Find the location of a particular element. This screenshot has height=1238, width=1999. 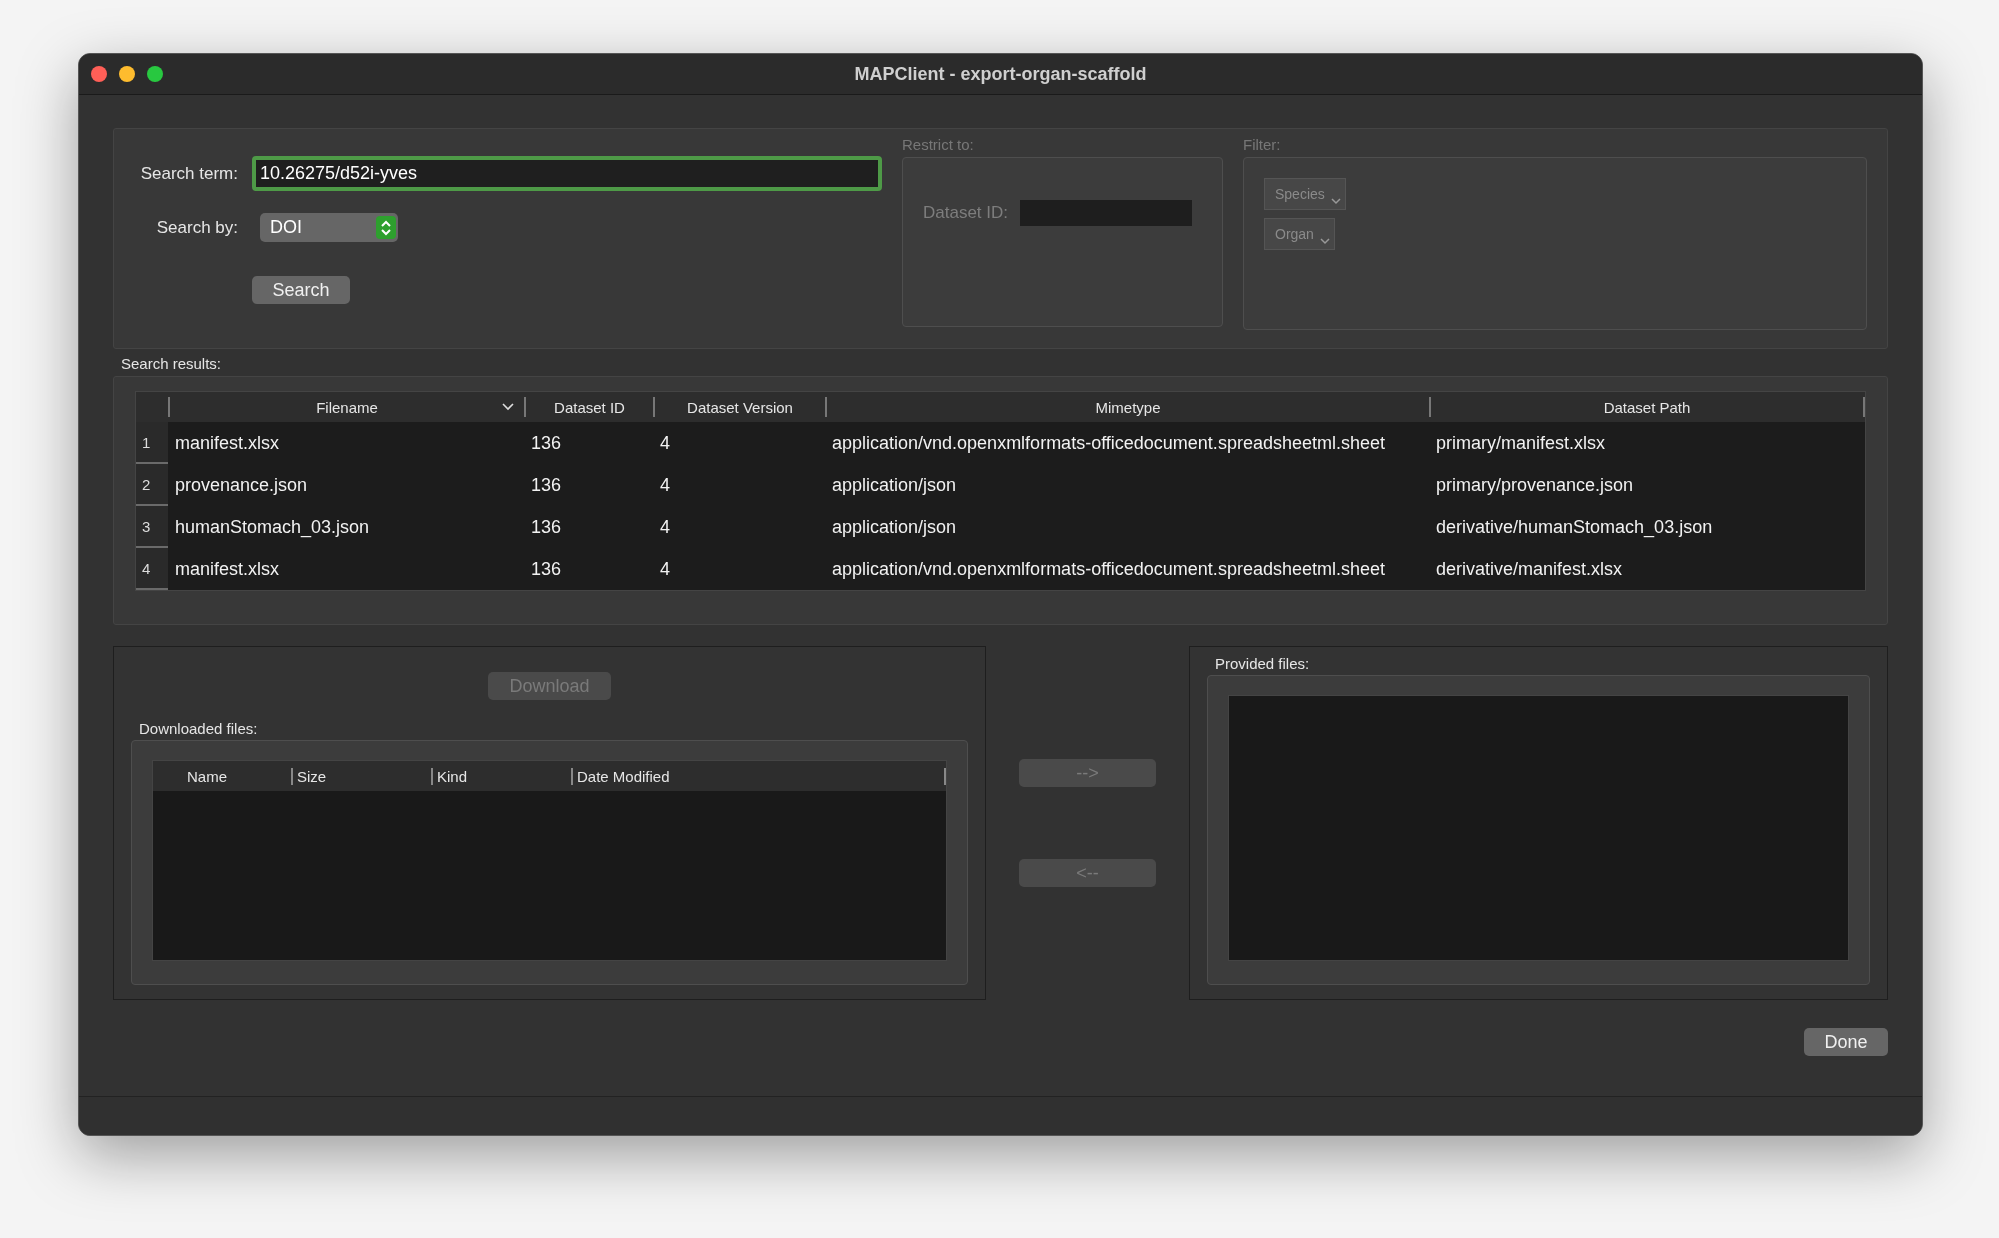

stepper-icon is located at coordinates (386, 227).